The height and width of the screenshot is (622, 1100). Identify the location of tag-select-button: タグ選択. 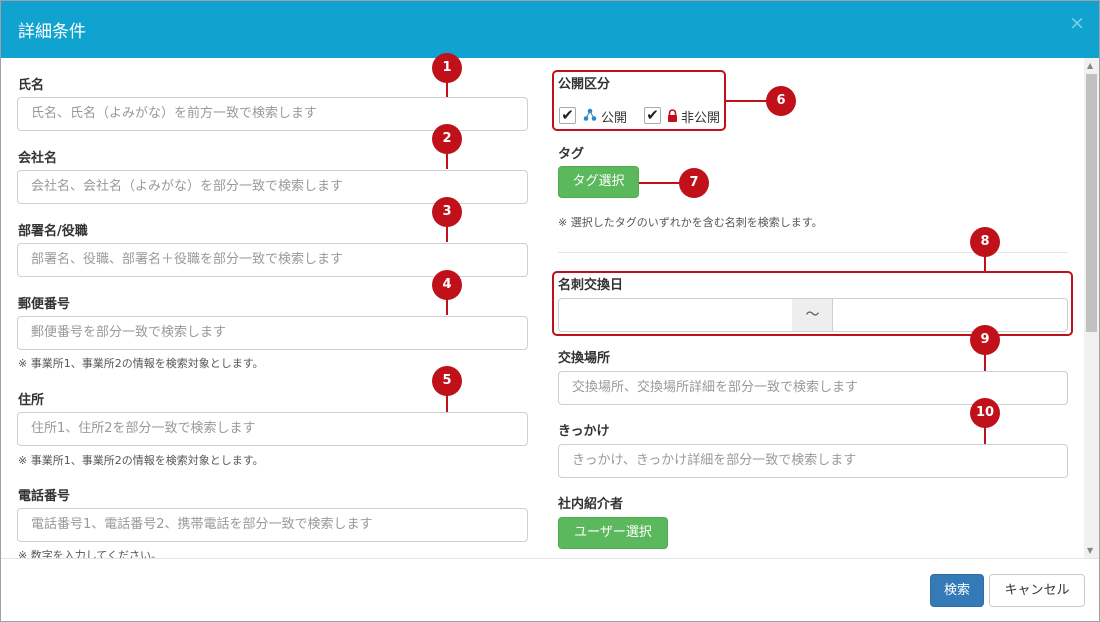
(598, 182).